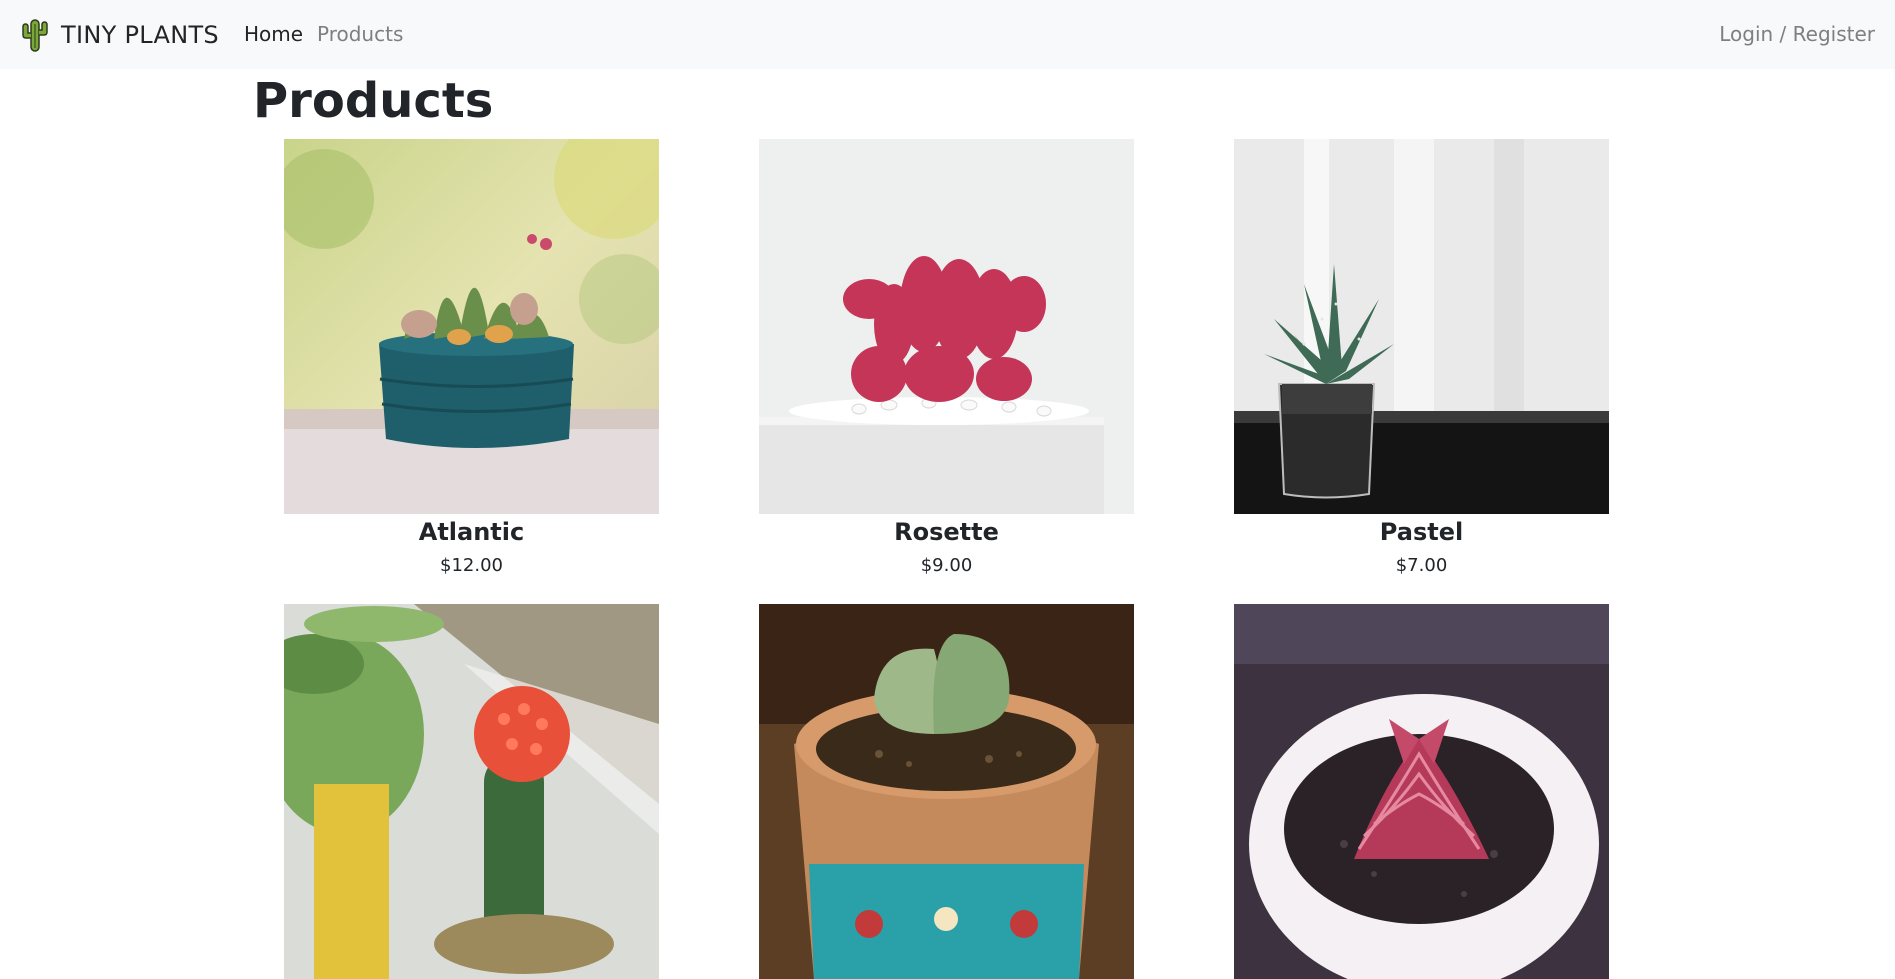 This screenshot has height=979, width=1895. I want to click on product-card-atlantic: Atlantic $12.00, so click(471, 359).